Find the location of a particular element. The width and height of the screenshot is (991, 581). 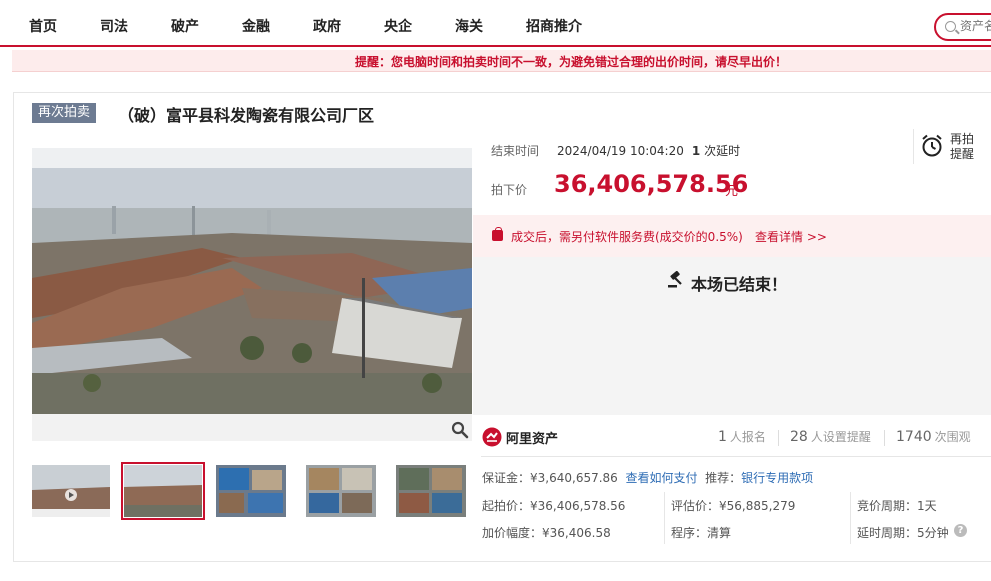

end-time-value: 2024/04/19 10:04:20 1 次延时 is located at coordinates (648, 150).